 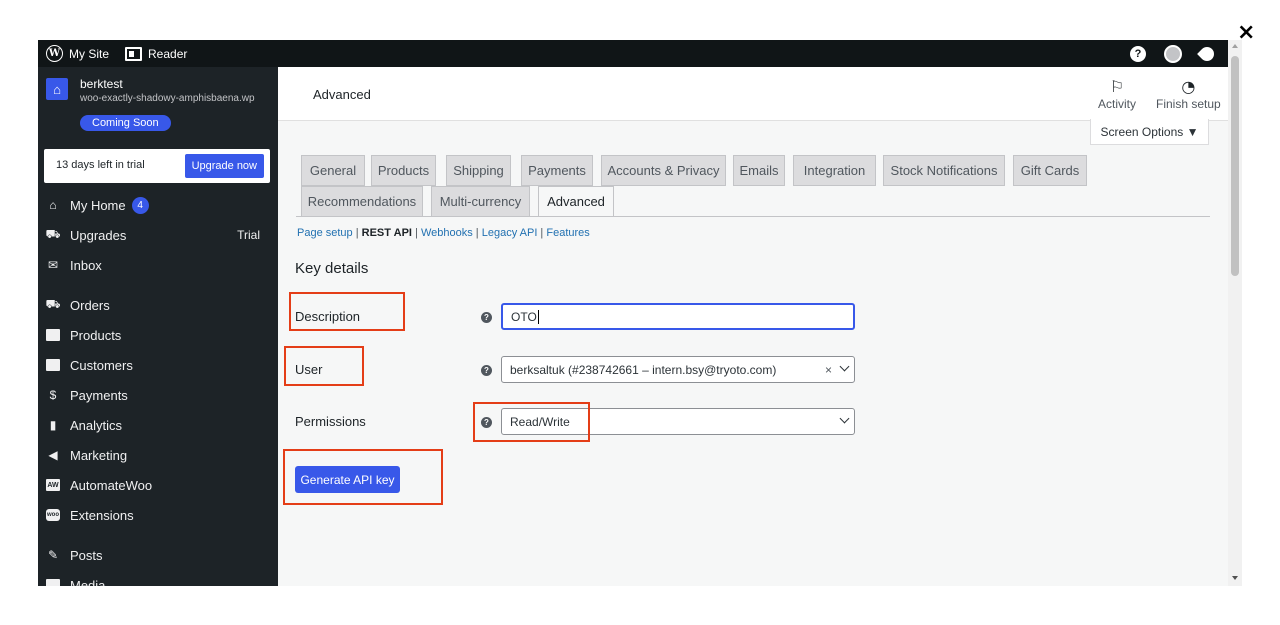 I want to click on subnav-legacy-api: Legacy API, so click(x=510, y=233).